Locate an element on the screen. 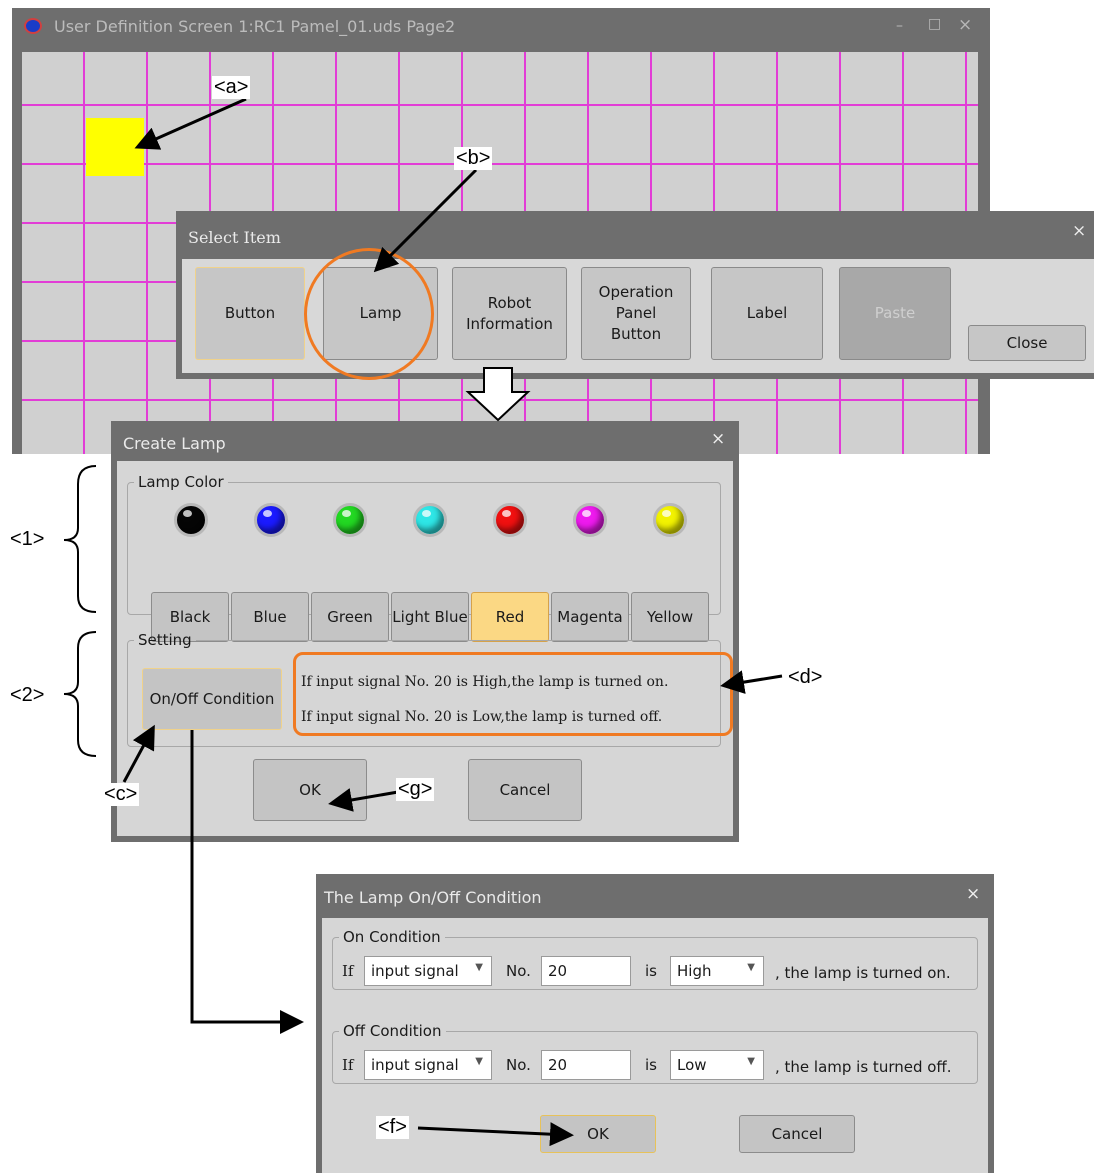 The width and height of the screenshot is (1094, 1173). annotation-c: <c> is located at coordinates (121, 794).